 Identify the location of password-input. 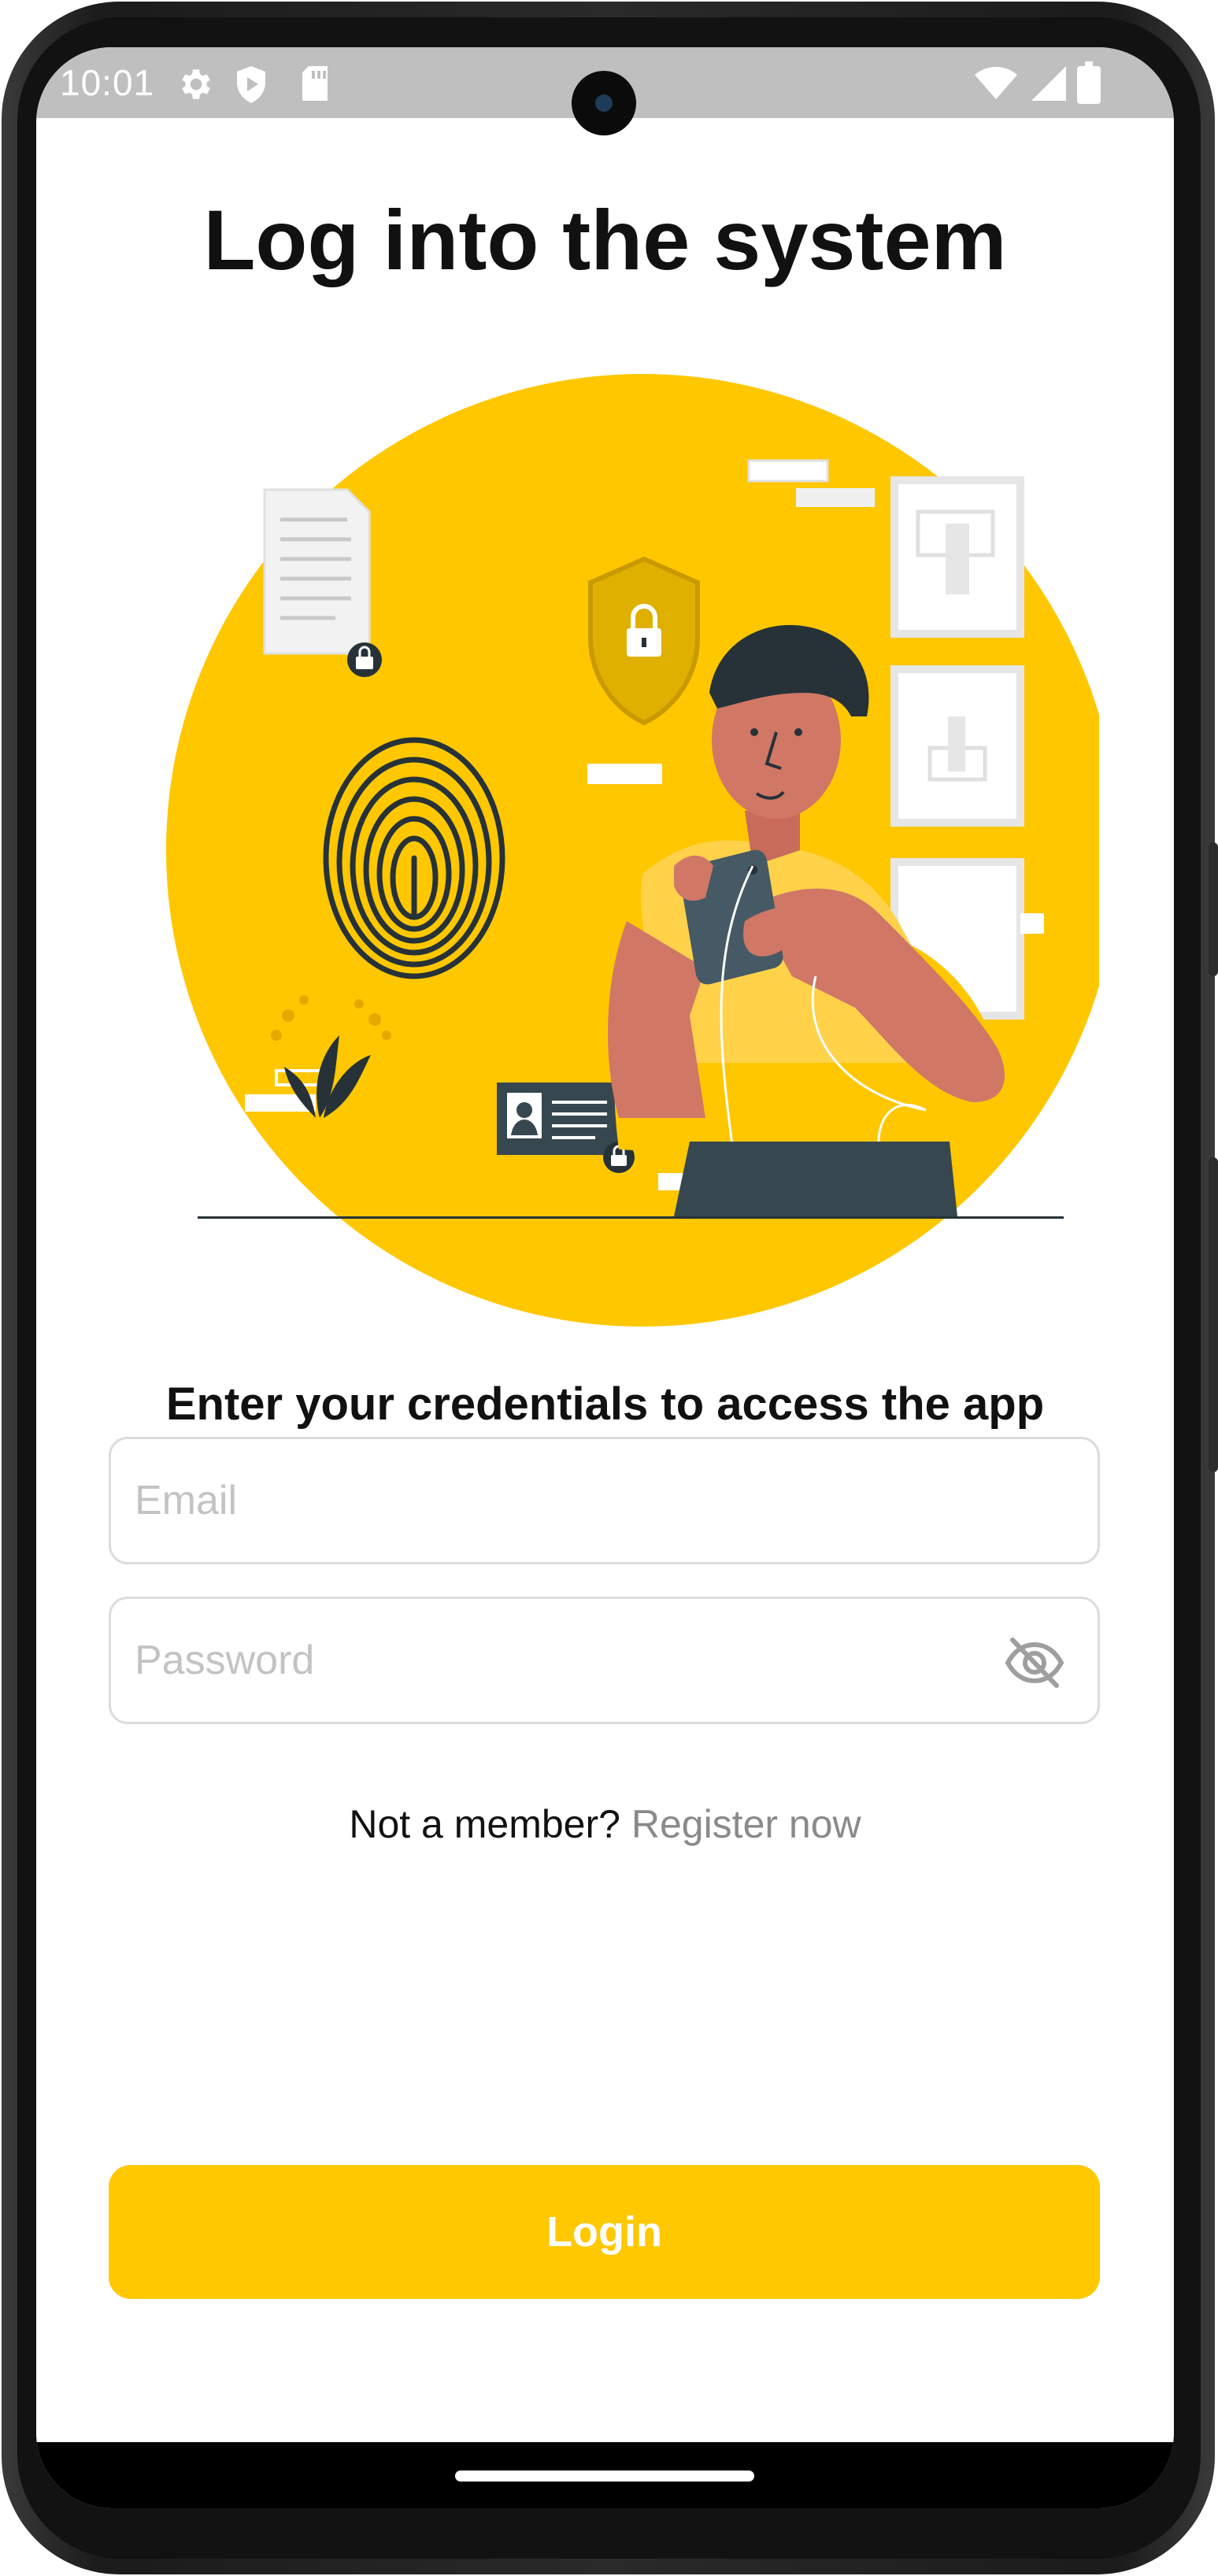
(568, 1660).